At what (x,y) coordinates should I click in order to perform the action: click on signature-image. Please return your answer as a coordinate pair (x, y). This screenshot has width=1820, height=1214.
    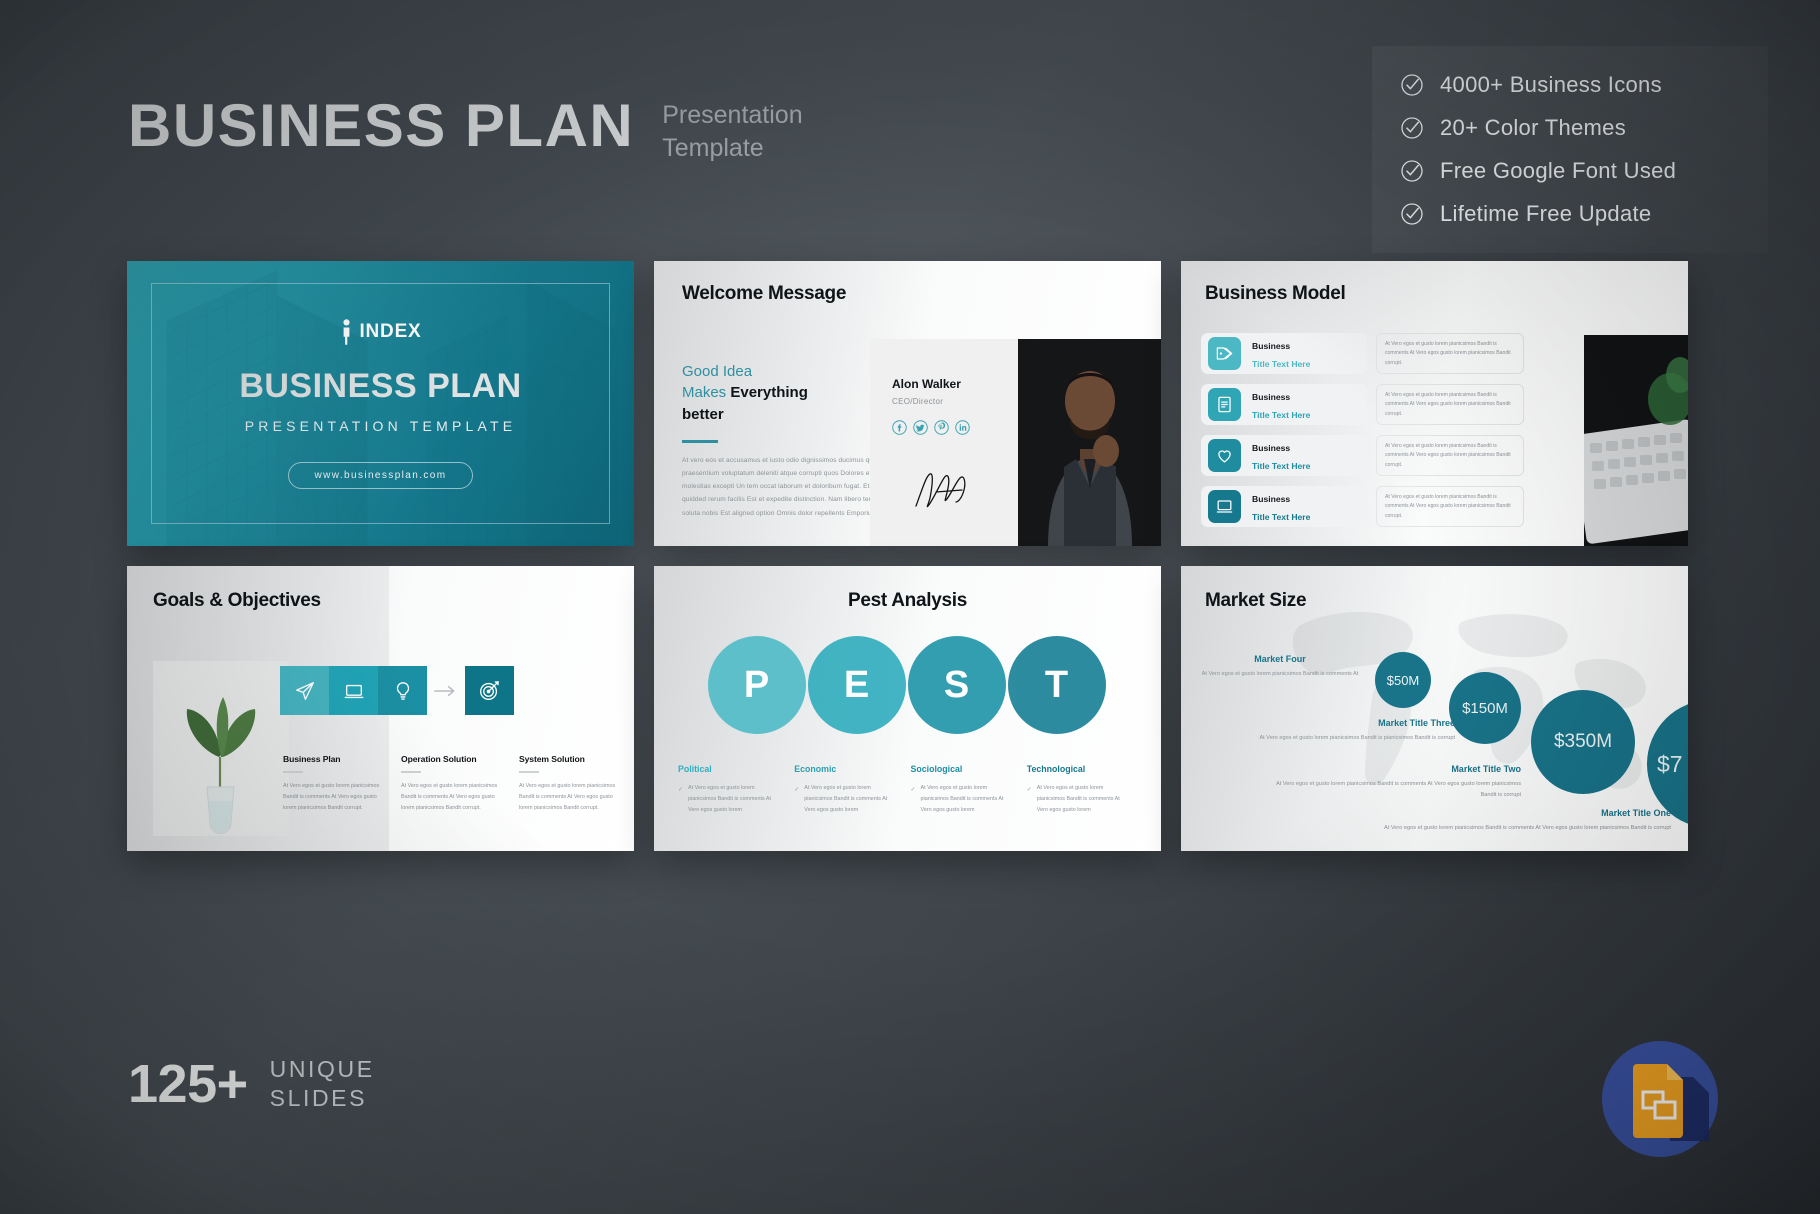
    Looking at the image, I should click on (940, 490).